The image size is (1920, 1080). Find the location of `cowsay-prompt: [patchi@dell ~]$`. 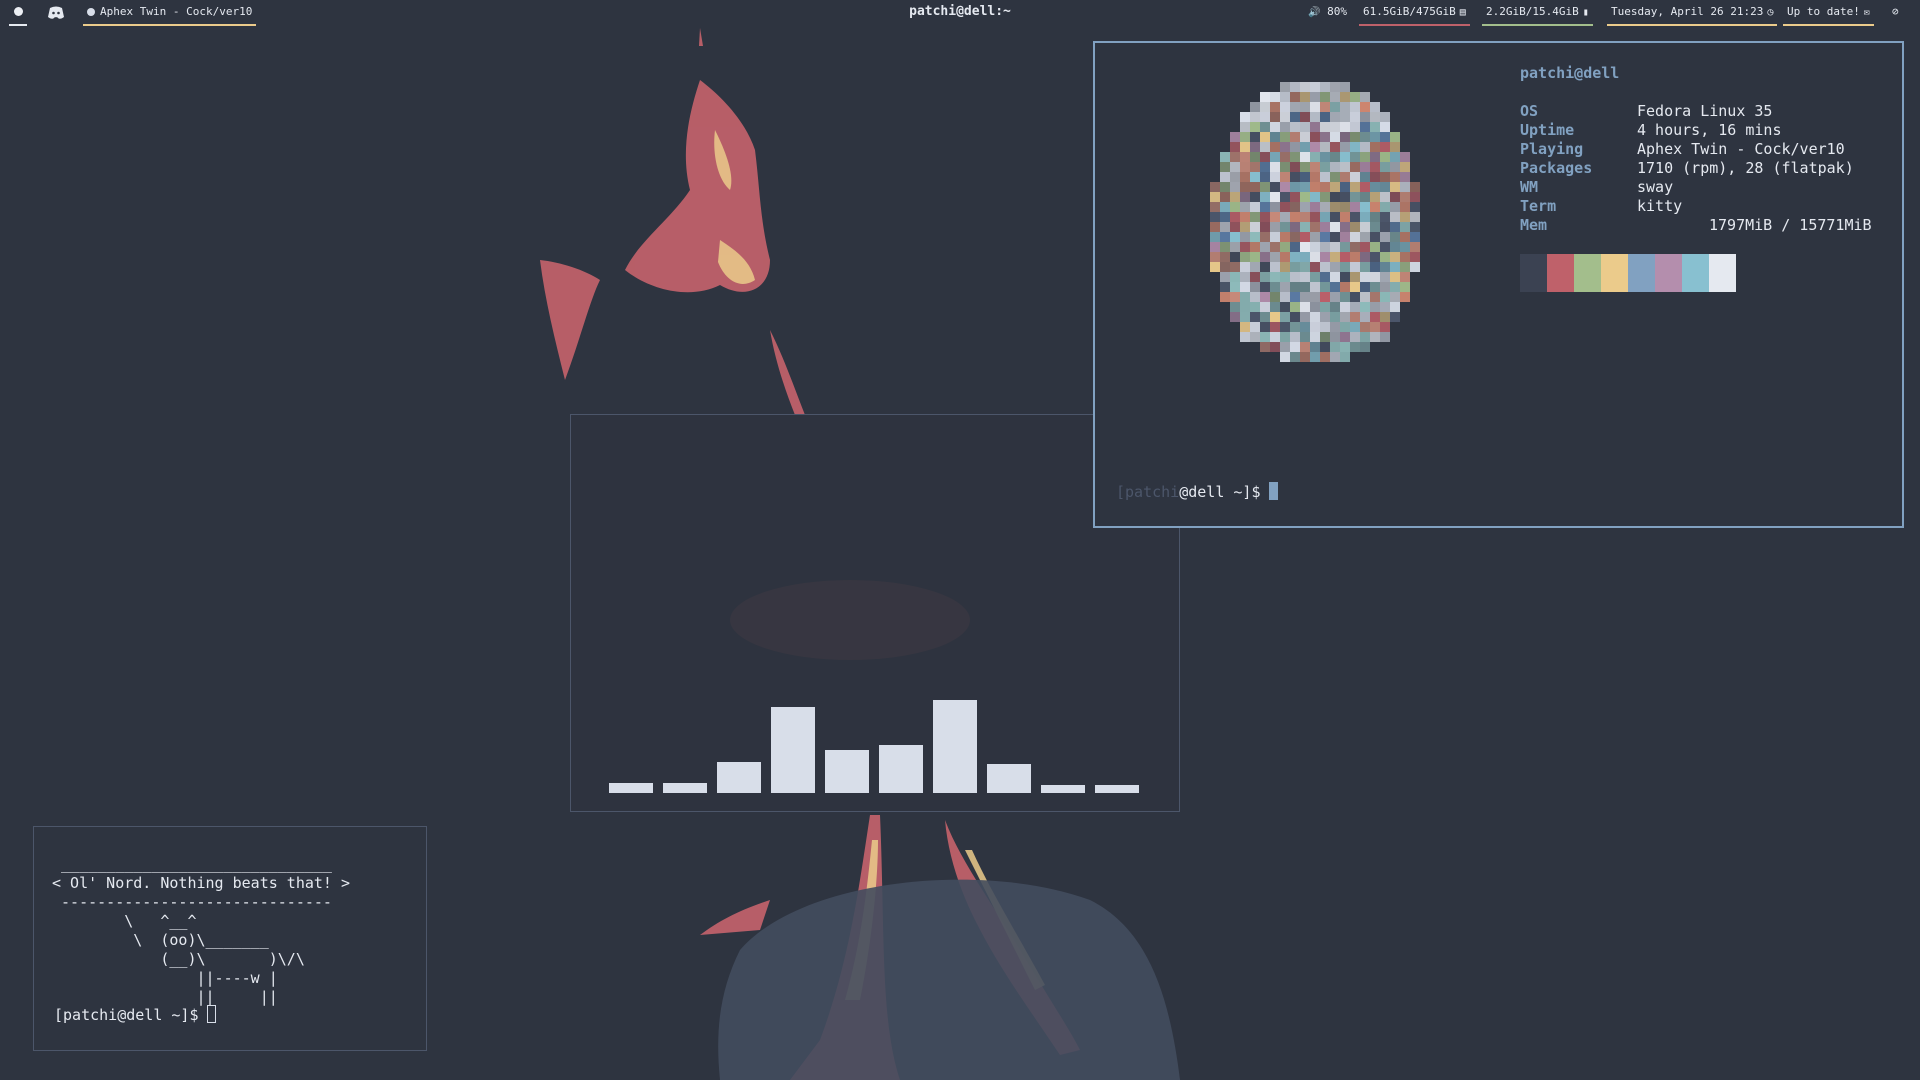

cowsay-prompt: [patchi@dell ~]$ is located at coordinates (135, 1014).